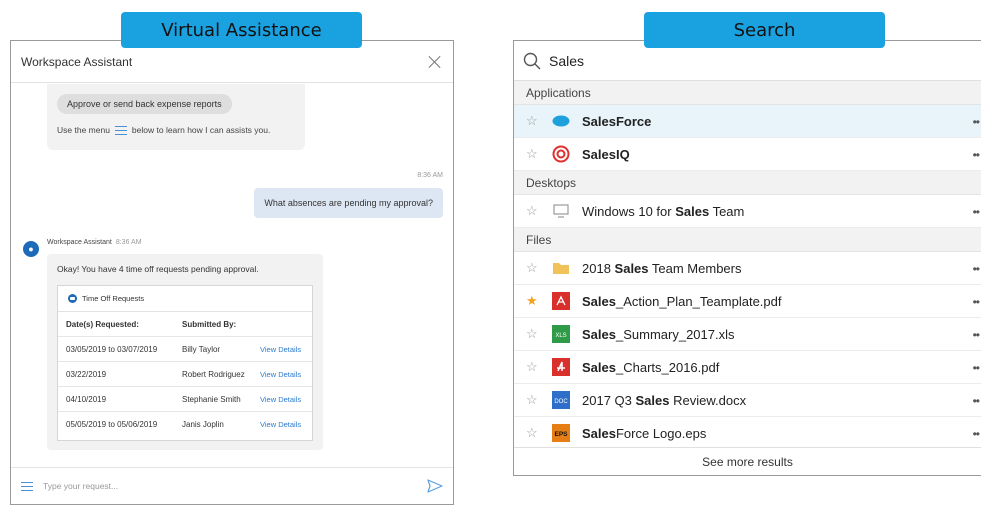  Describe the element at coordinates (435, 62) in the screenshot. I see `close-icon` at that location.